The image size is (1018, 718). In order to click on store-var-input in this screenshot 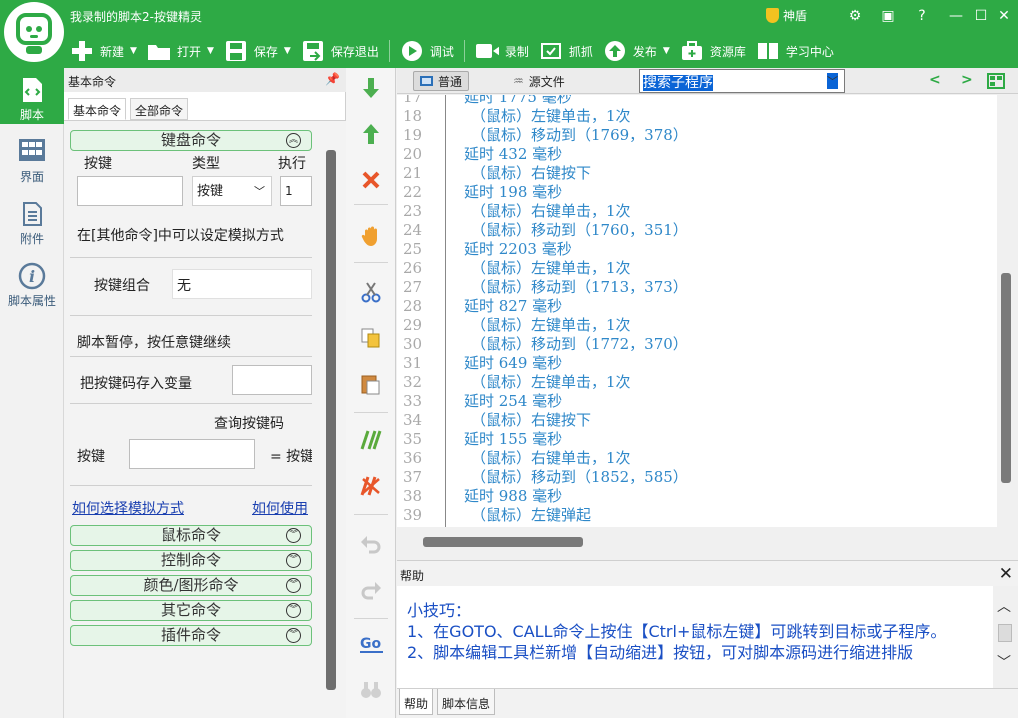, I will do `click(272, 380)`.